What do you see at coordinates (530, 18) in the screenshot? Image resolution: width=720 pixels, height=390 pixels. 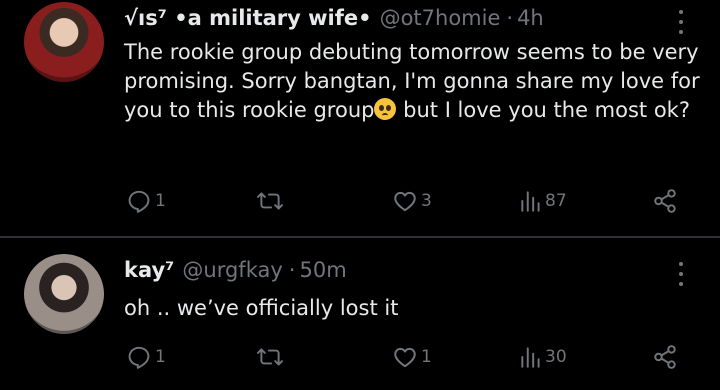 I see `timestamp: 4h` at bounding box center [530, 18].